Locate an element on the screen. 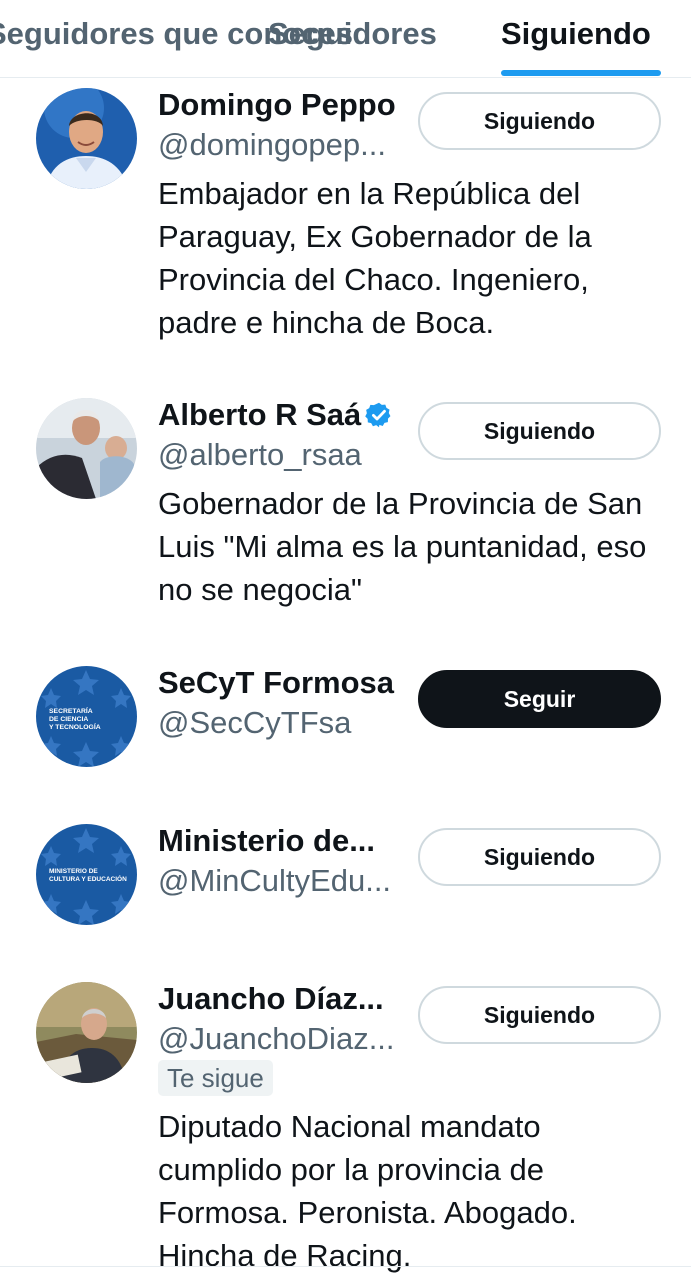  active-tab-indicator is located at coordinates (581, 73).